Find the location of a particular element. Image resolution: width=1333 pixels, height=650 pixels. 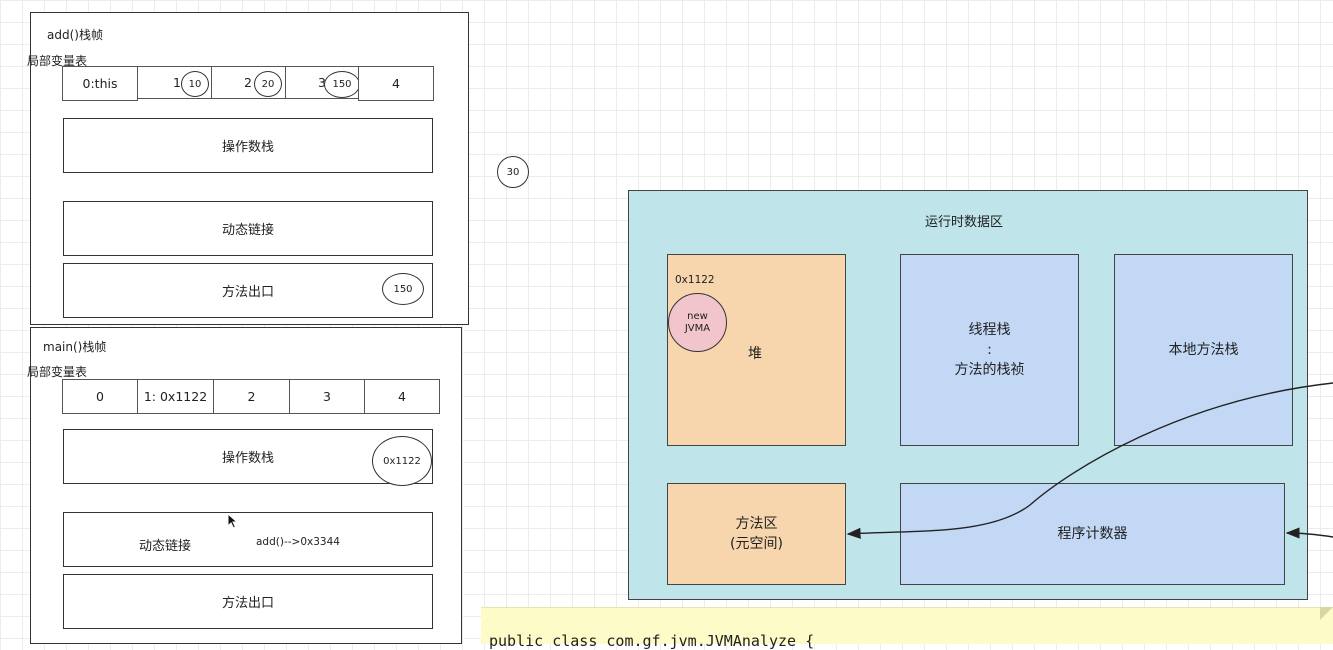

note-corner-fold is located at coordinates (1326, 613).